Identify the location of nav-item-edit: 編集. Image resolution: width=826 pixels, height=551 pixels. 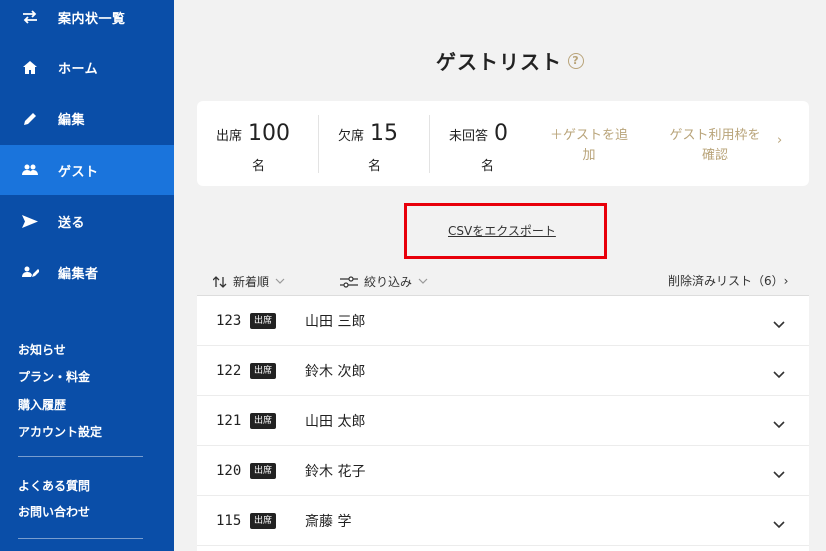
(87, 118).